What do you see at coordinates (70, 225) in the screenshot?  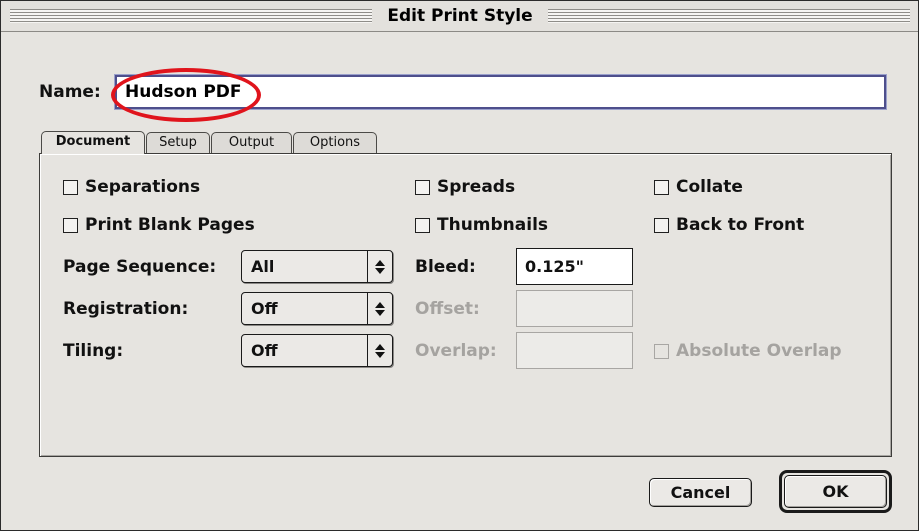 I see `print-blank-pages-checkbox-box` at bounding box center [70, 225].